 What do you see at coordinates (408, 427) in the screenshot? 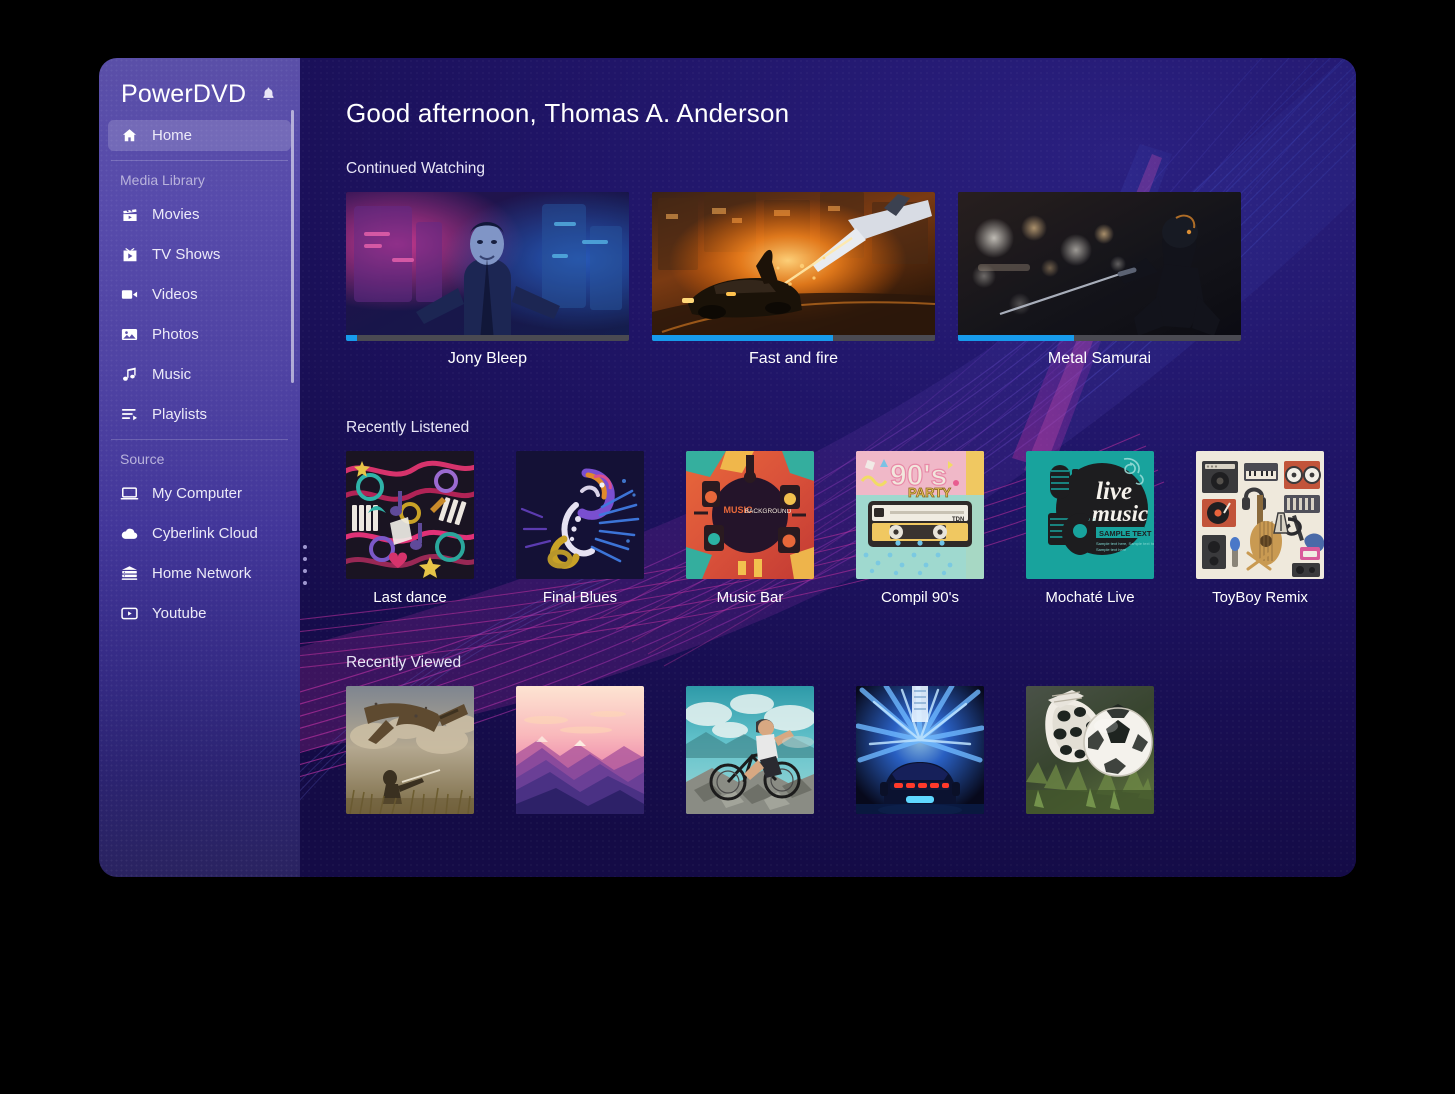
I see `section-title: Recently Listened` at bounding box center [408, 427].